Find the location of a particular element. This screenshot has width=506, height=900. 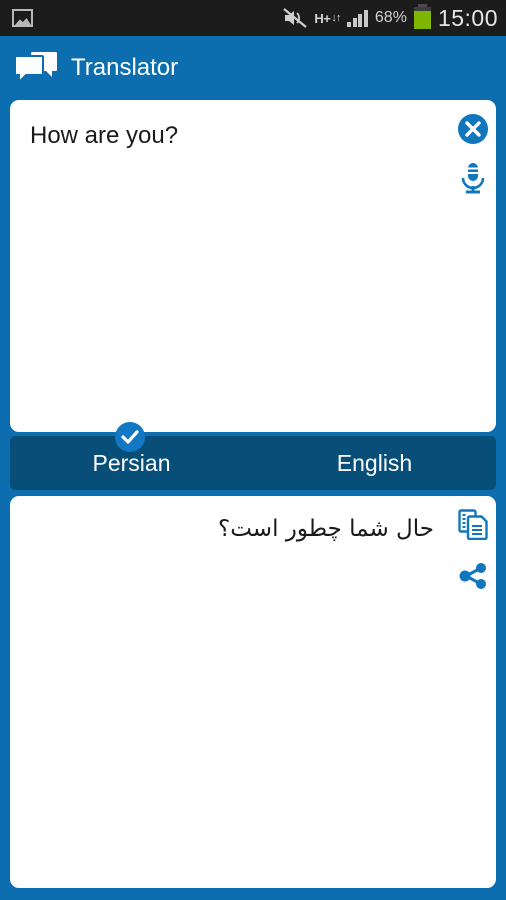

check-circle-icon is located at coordinates (130, 437).